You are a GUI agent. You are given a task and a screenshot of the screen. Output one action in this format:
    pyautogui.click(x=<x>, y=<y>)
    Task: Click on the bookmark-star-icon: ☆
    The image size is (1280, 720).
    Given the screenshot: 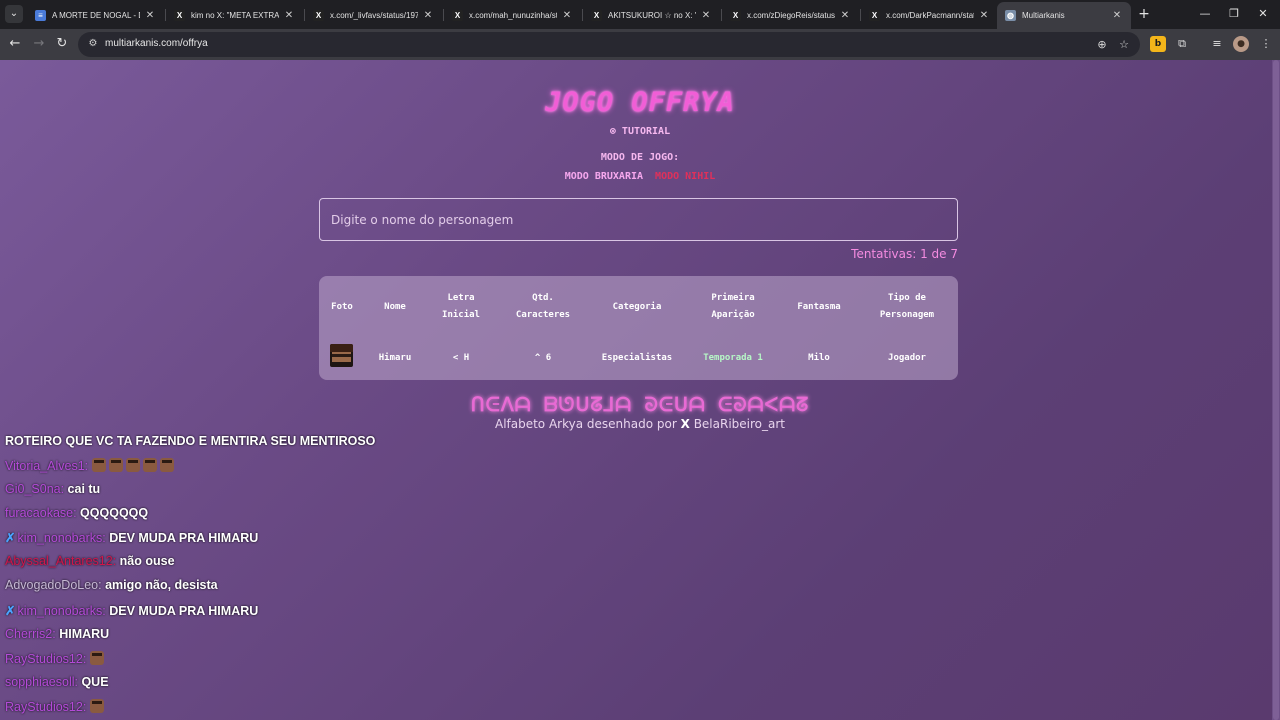 What is the action you would take?
    pyautogui.click(x=1124, y=45)
    